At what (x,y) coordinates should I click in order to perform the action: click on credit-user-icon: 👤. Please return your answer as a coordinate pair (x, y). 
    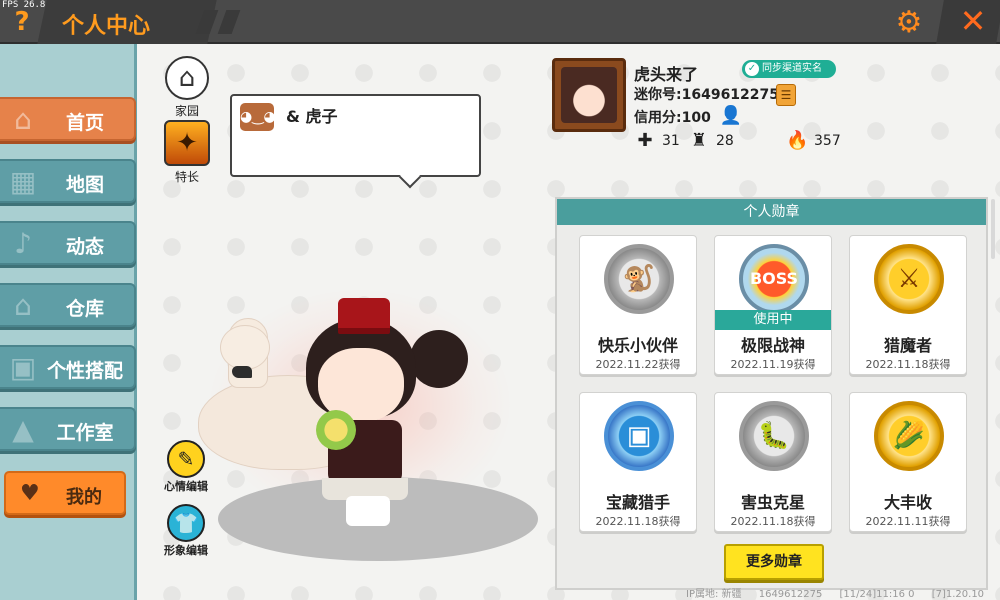
    Looking at the image, I should click on (731, 116).